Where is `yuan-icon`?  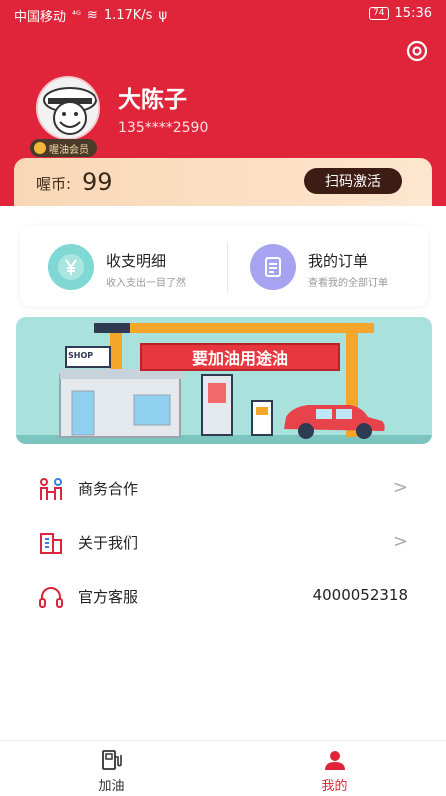 yuan-icon is located at coordinates (71, 267).